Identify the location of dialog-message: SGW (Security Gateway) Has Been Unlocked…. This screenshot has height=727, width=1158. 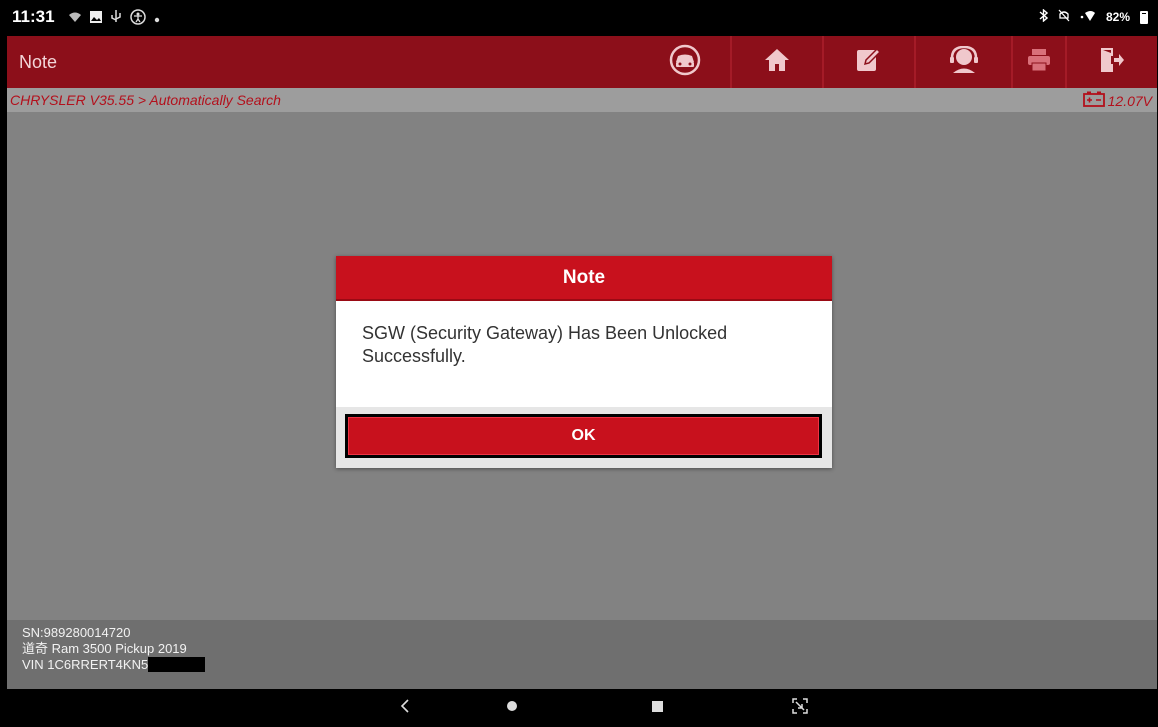
(545, 344).